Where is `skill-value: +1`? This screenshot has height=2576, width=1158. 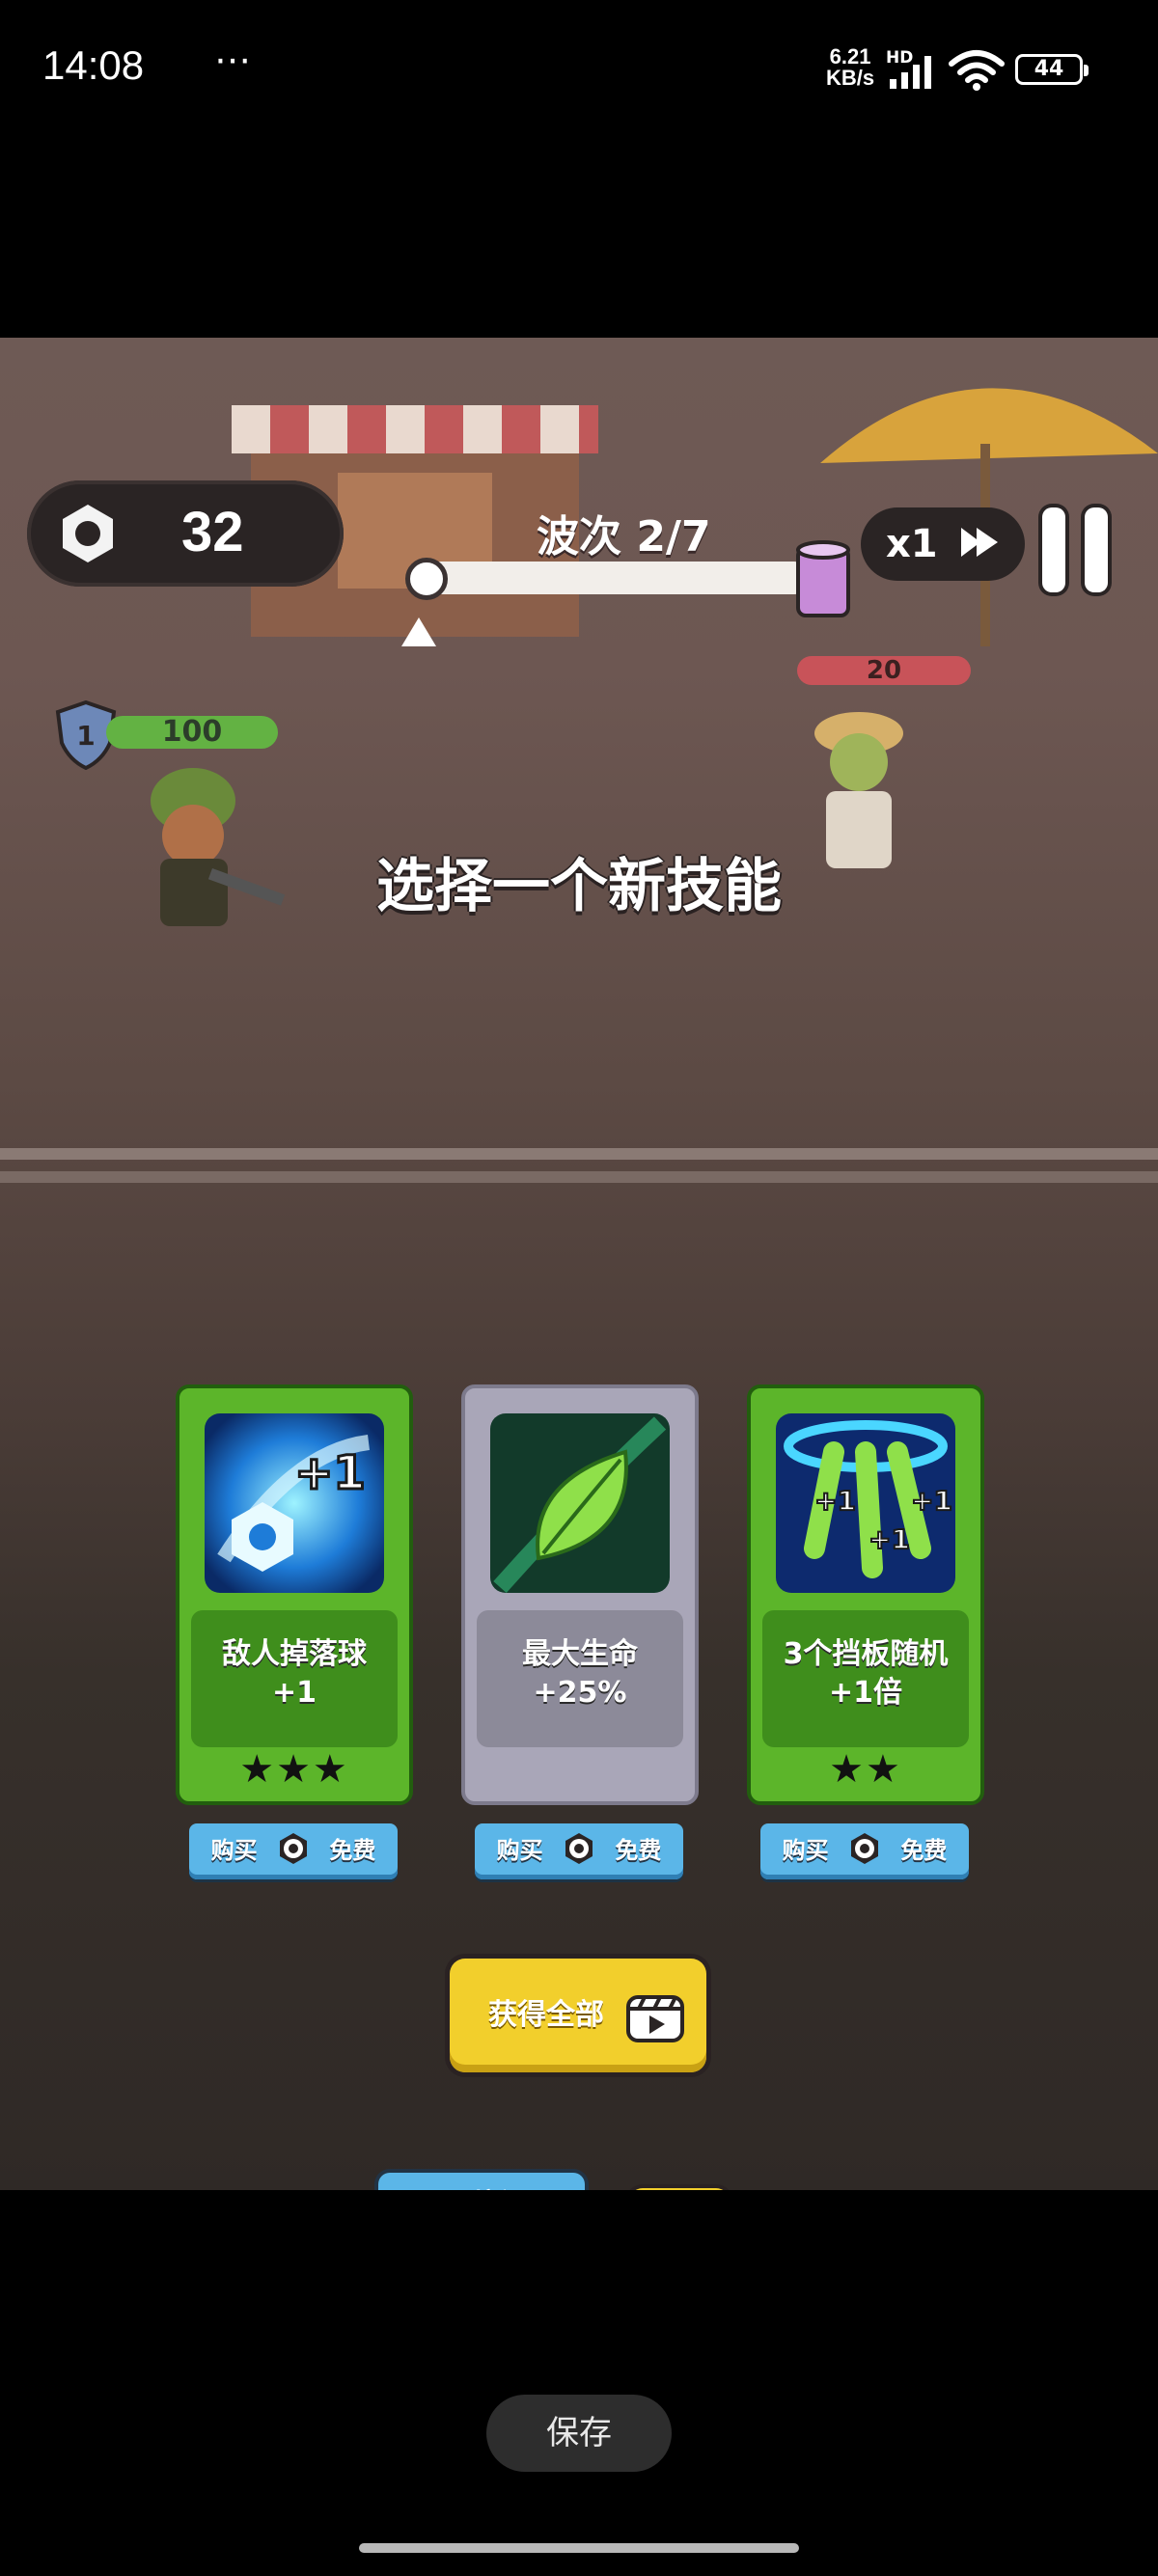
skill-value: +1 is located at coordinates (294, 1693).